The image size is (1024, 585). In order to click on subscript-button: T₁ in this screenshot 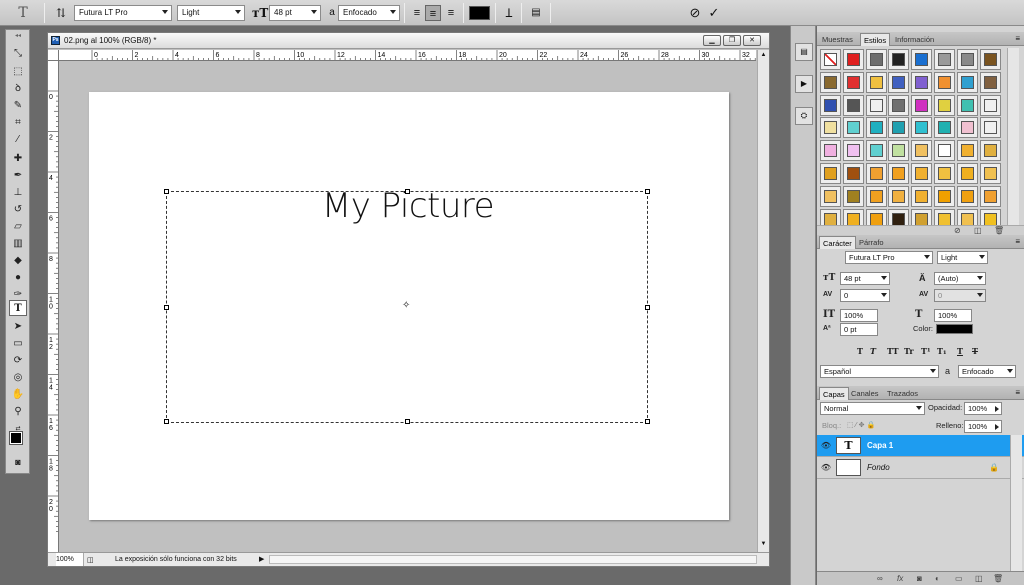, I will do `click(941, 351)`.